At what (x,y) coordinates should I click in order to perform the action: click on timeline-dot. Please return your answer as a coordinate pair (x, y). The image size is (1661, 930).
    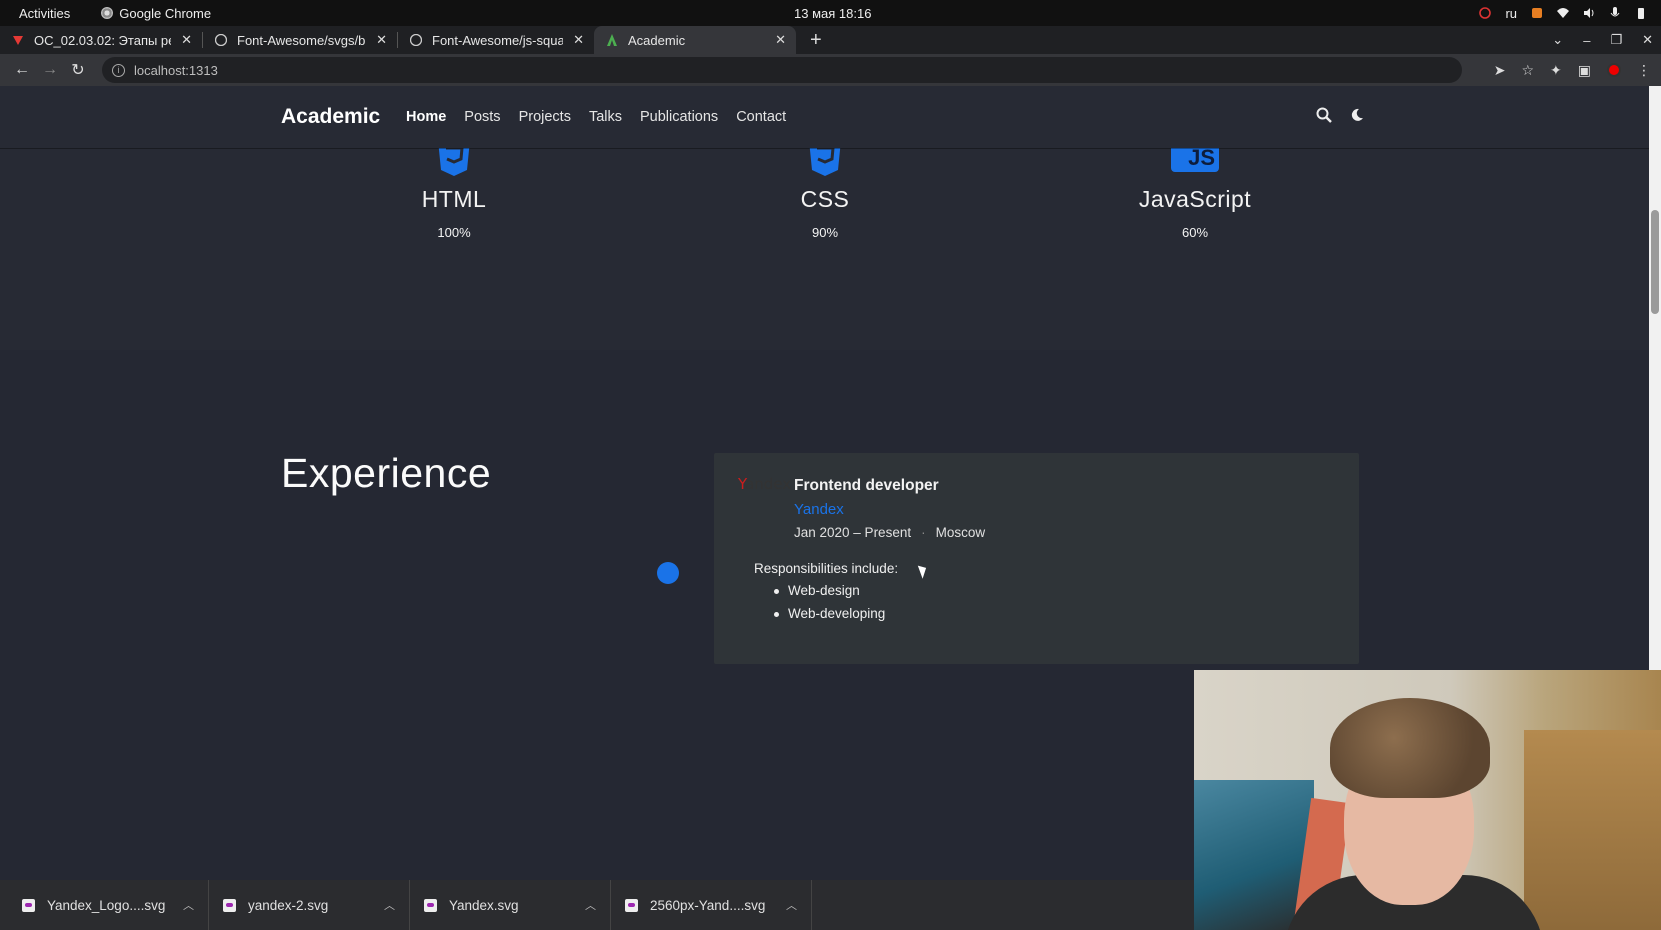
    Looking at the image, I should click on (668, 573).